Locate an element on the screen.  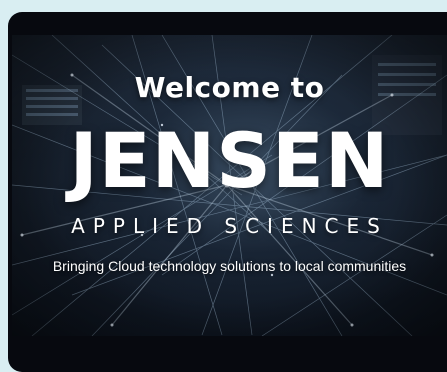
brand-subtitle: APPLIED SCIENCES is located at coordinates (229, 226).